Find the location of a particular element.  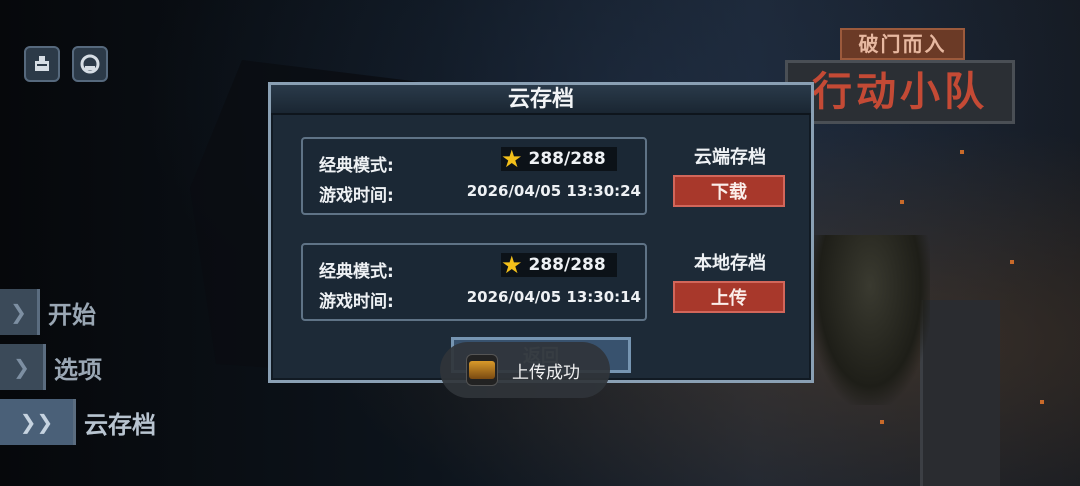

controller-button is located at coordinates (90, 64).